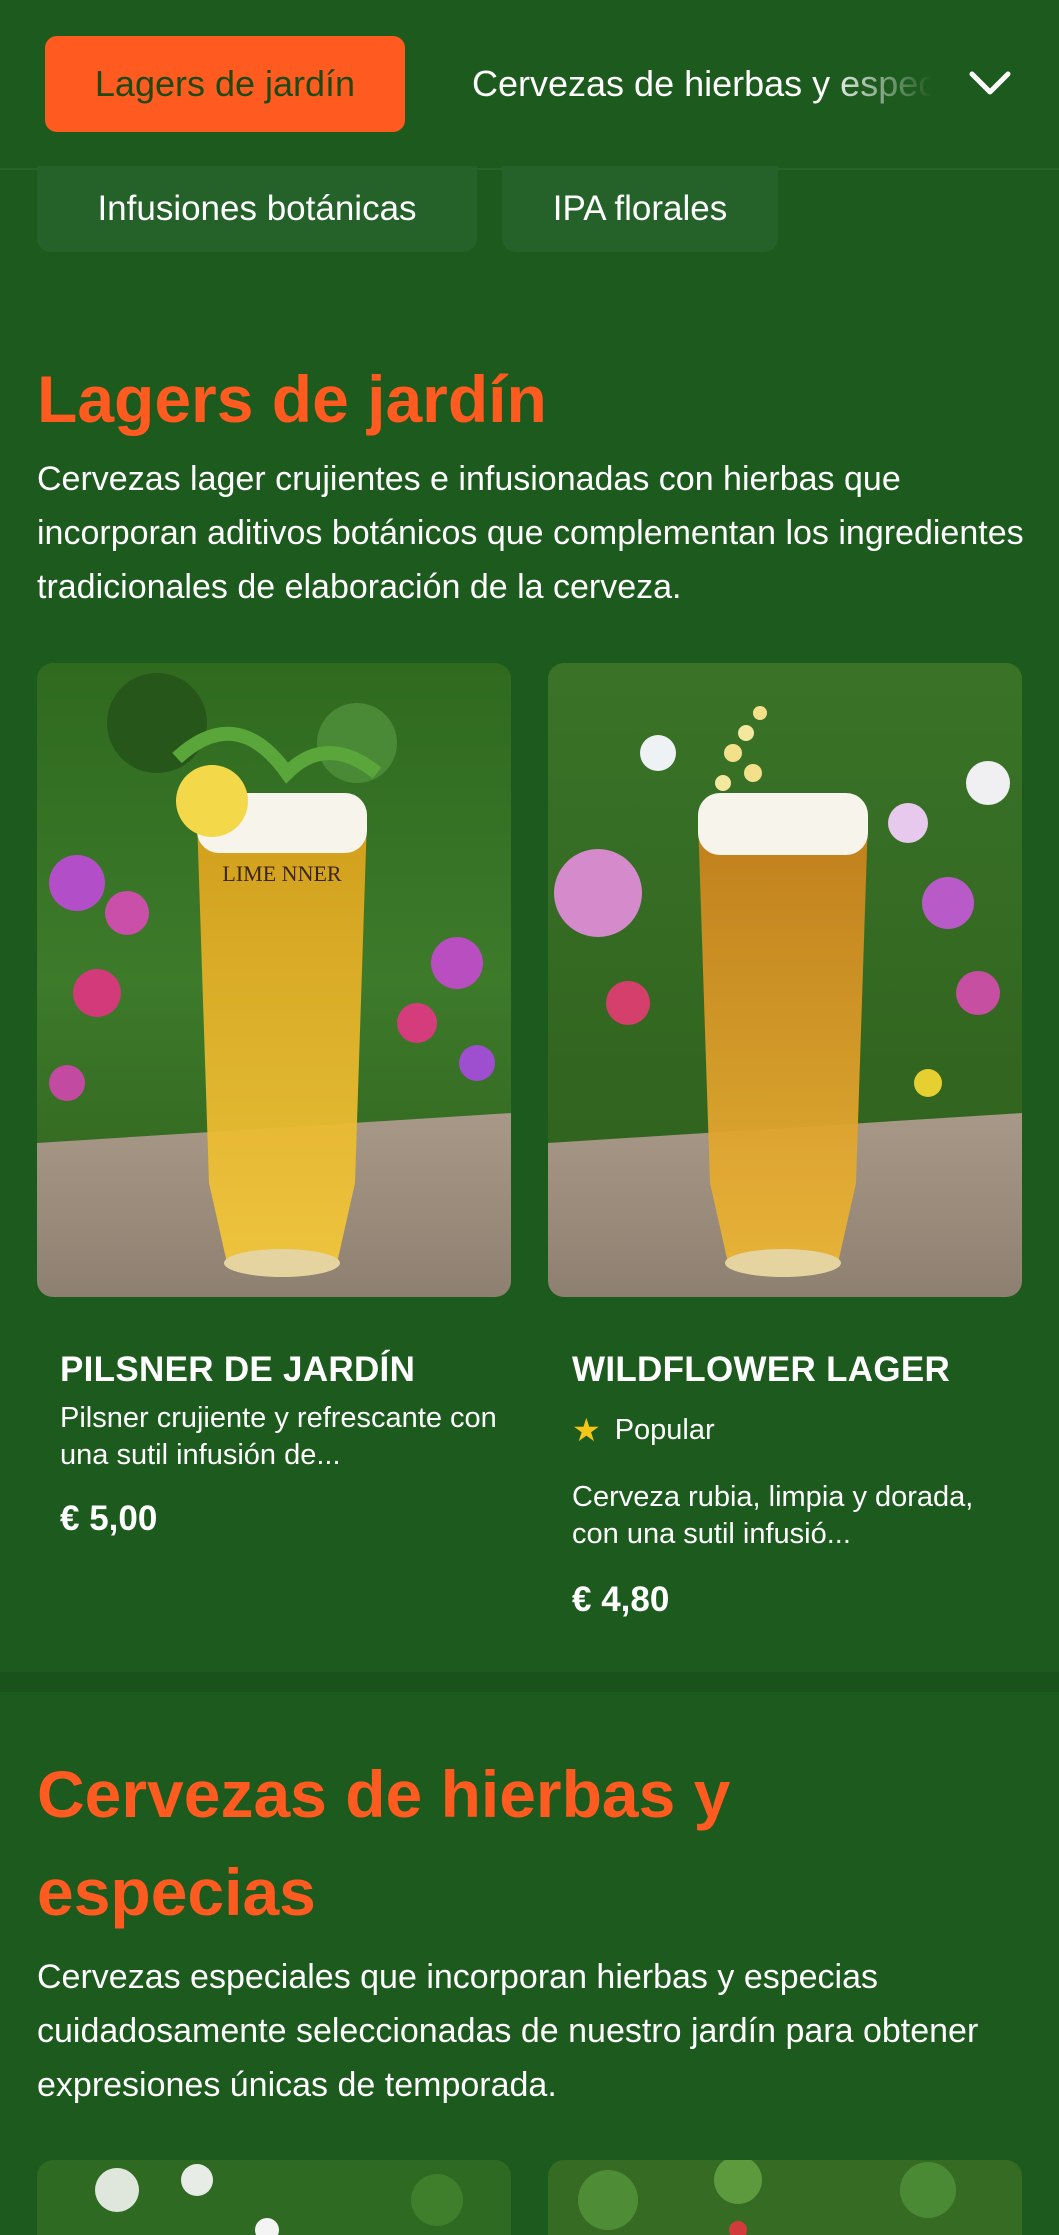 The width and height of the screenshot is (1059, 2235). What do you see at coordinates (586, 1430) in the screenshot?
I see `star-icon: ★` at bounding box center [586, 1430].